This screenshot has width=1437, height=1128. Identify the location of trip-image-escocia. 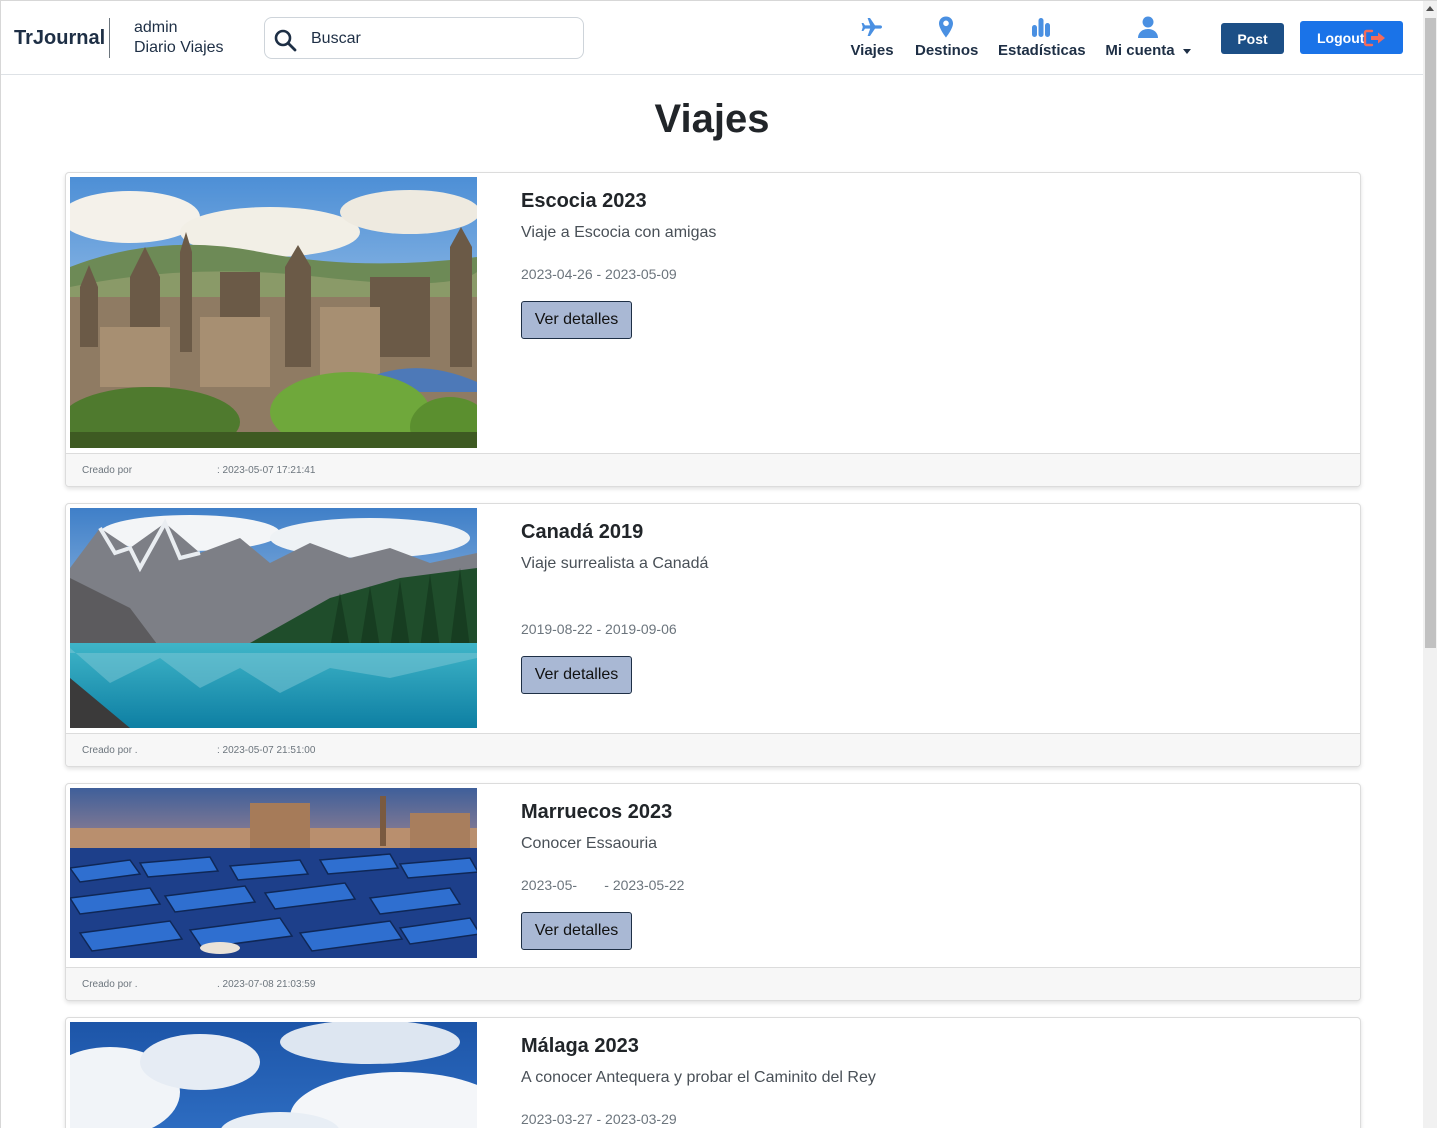
(273, 312).